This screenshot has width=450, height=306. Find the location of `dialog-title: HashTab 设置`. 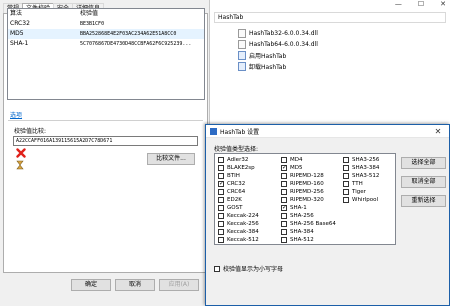

dialog-title: HashTab 设置 is located at coordinates (240, 132).